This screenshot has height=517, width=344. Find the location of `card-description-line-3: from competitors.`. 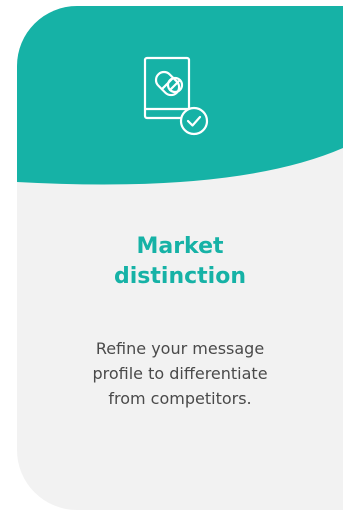

card-description-line-3: from competitors. is located at coordinates (180, 398).